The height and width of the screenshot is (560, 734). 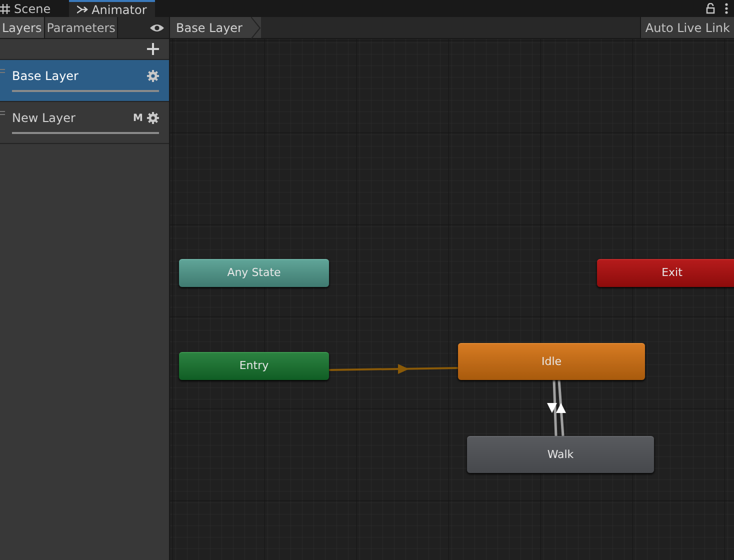 I want to click on layer-item: Base Layer, so click(x=84, y=81).